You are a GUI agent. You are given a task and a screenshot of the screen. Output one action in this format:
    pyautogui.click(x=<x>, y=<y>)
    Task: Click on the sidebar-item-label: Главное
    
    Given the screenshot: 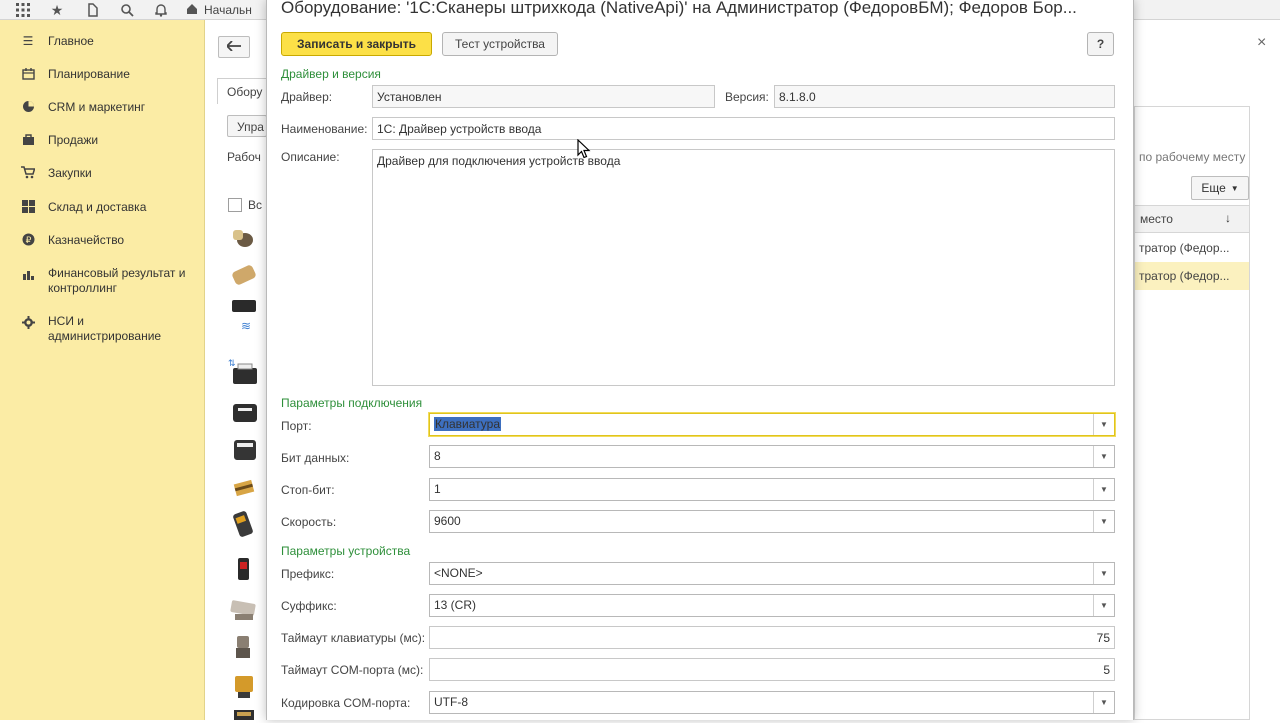 What is the action you would take?
    pyautogui.click(x=71, y=41)
    